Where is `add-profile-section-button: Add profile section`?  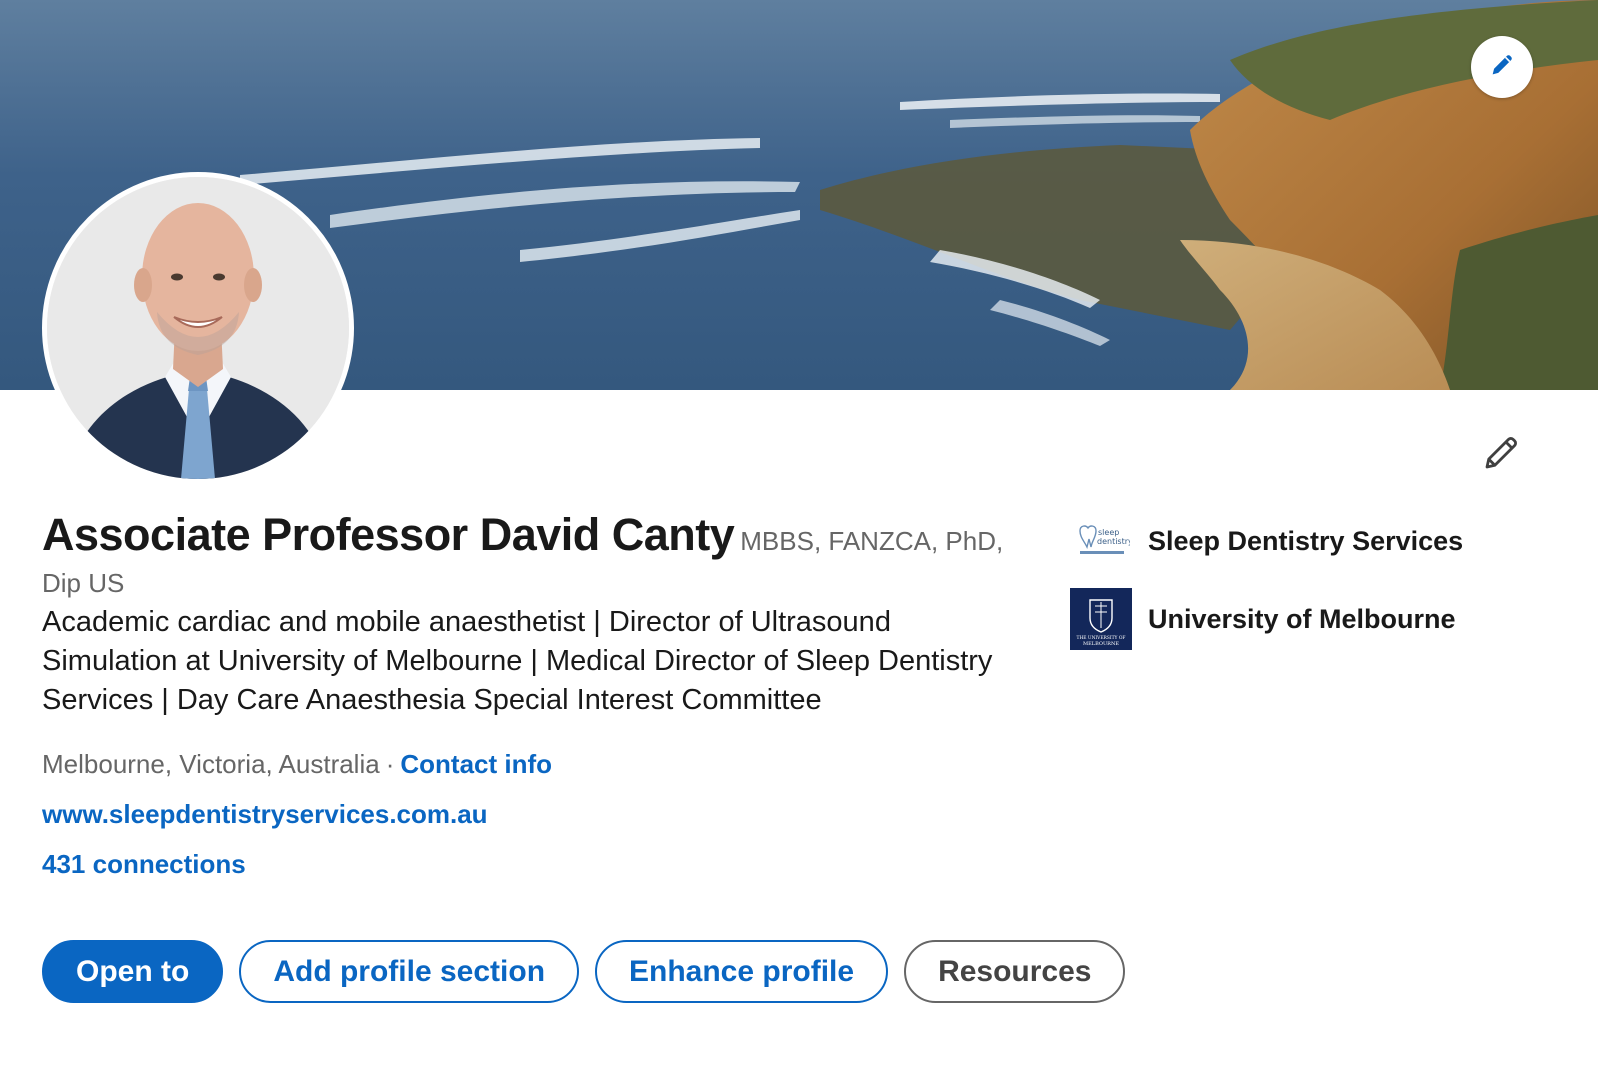
add-profile-section-button: Add profile section is located at coordinates (409, 971).